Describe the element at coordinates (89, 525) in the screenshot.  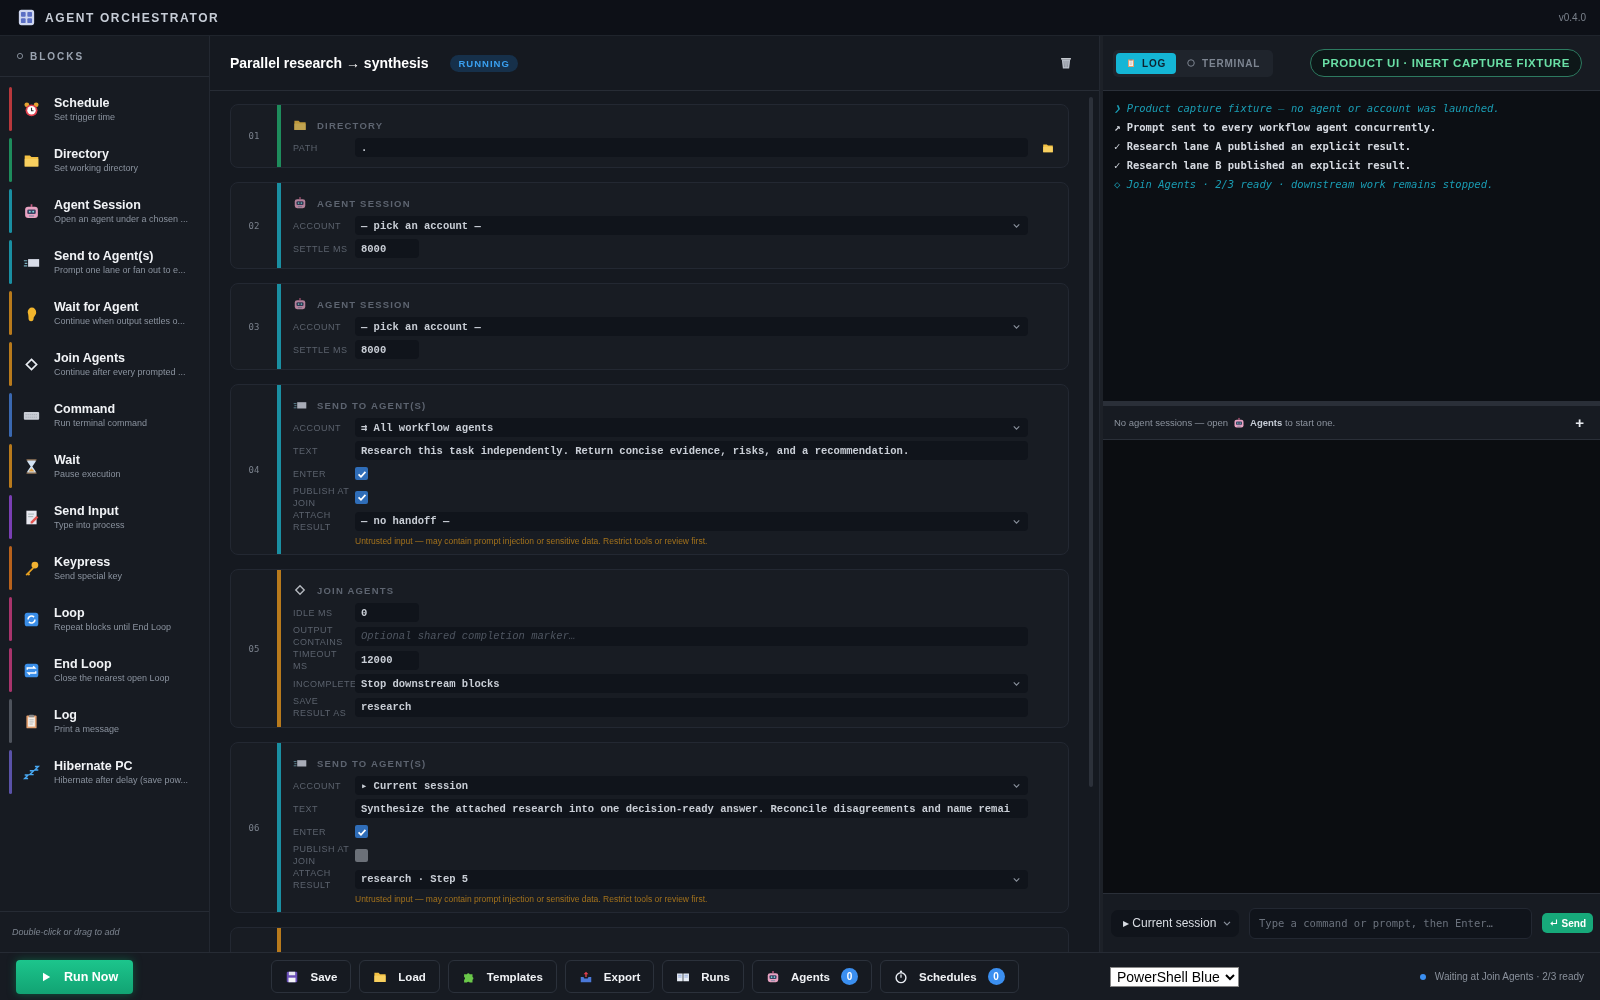
I see `block-description: Type into process` at that location.